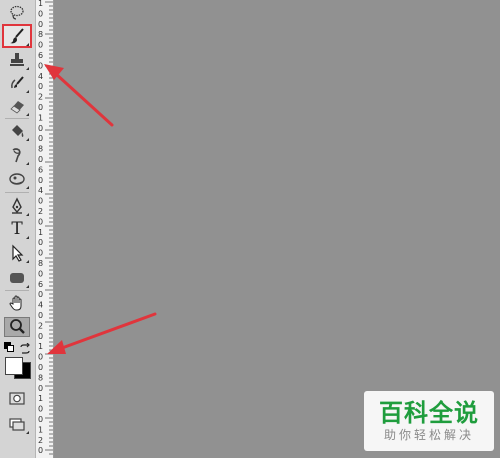 The width and height of the screenshot is (500, 458). I want to click on arrow-icon, so click(18, 253).